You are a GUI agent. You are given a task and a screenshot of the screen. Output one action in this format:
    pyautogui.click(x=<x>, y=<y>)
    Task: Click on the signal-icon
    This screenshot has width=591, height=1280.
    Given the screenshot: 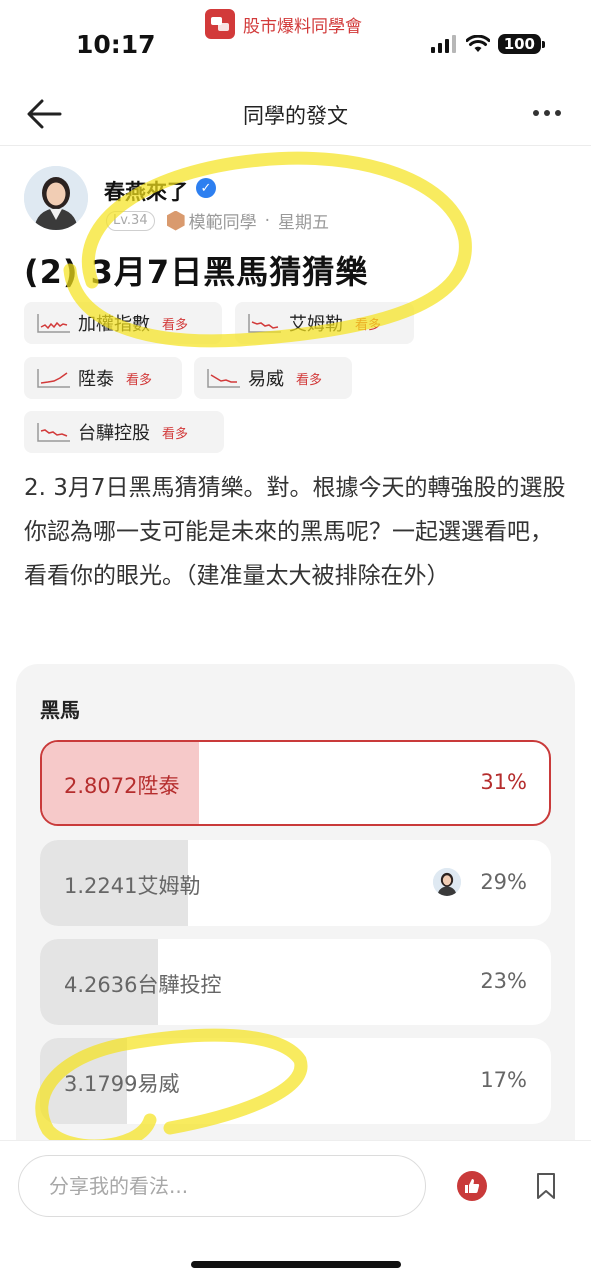 What is the action you would take?
    pyautogui.click(x=443, y=44)
    